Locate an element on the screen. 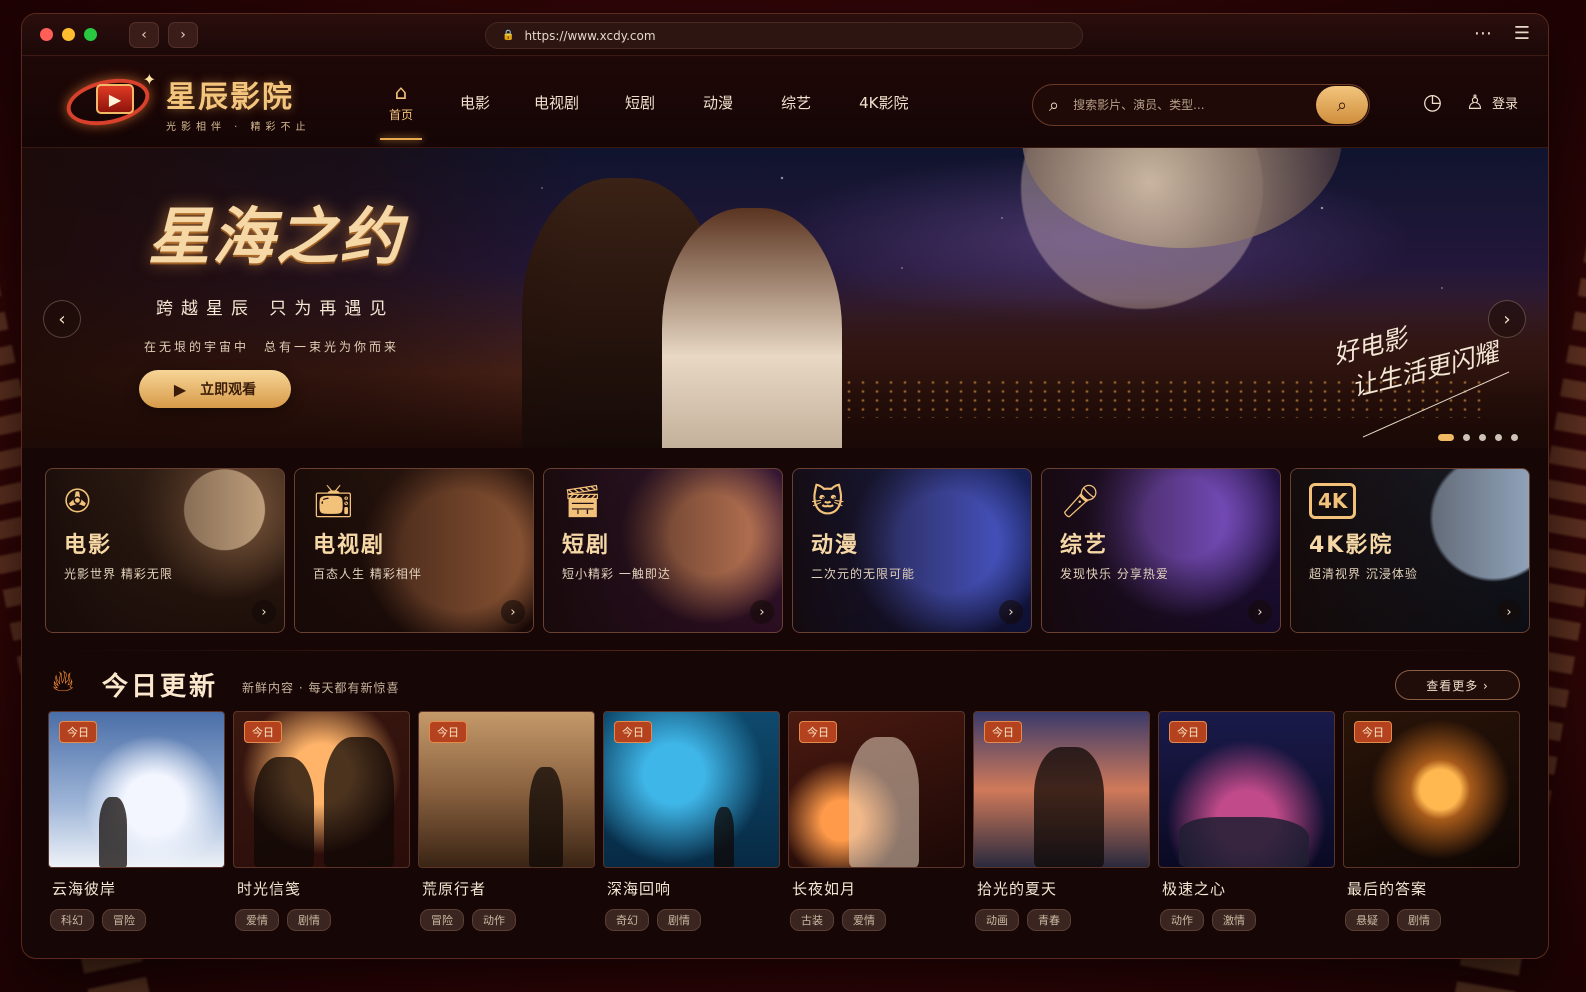  nav-item-anime: 动漫 is located at coordinates (718, 102).